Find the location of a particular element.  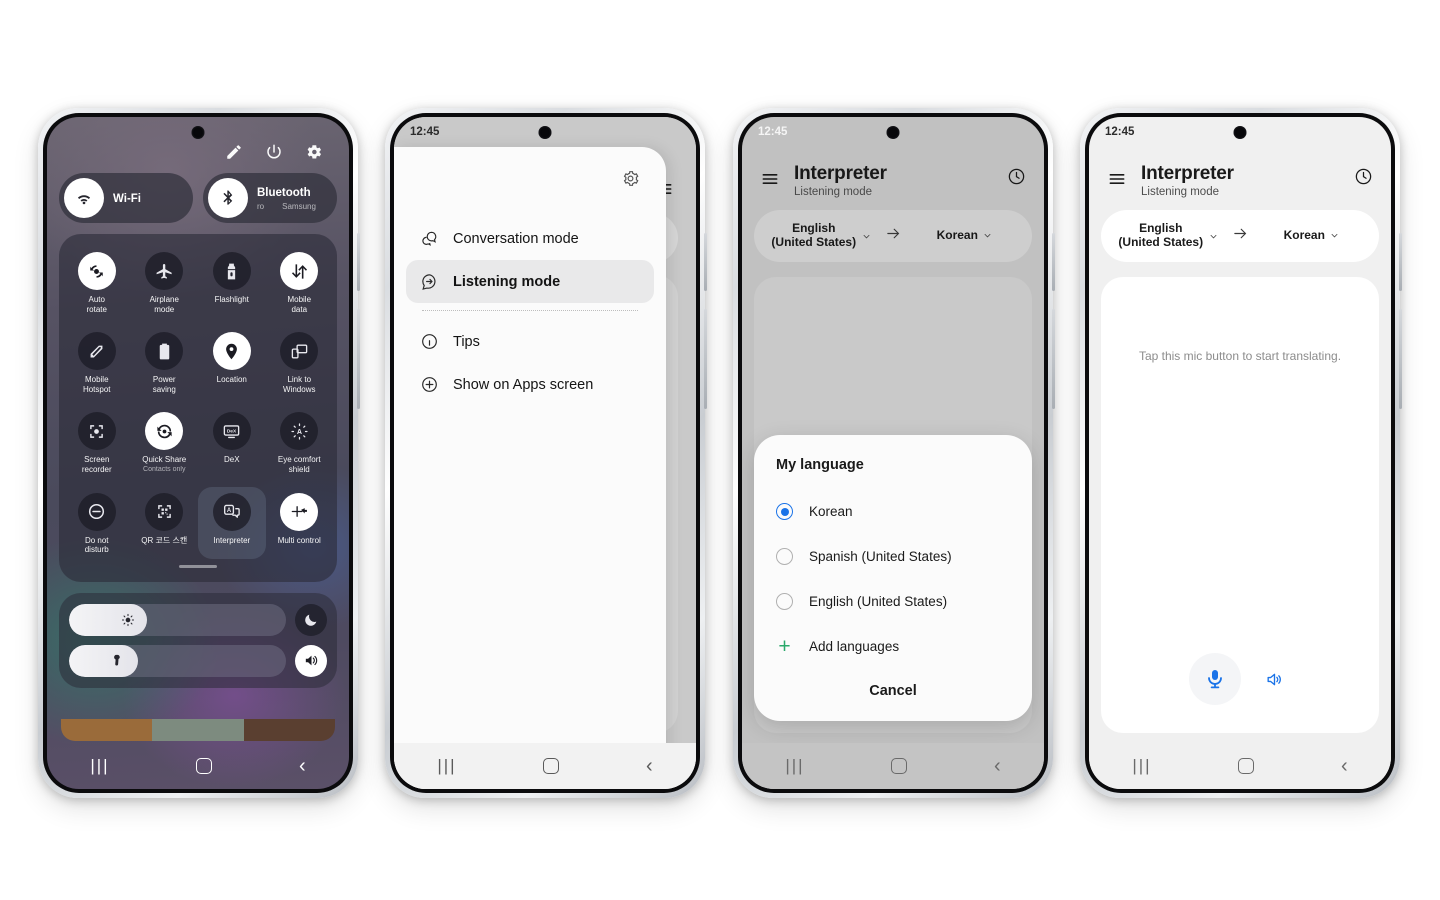

sound-mode-toggle is located at coordinates (311, 660).